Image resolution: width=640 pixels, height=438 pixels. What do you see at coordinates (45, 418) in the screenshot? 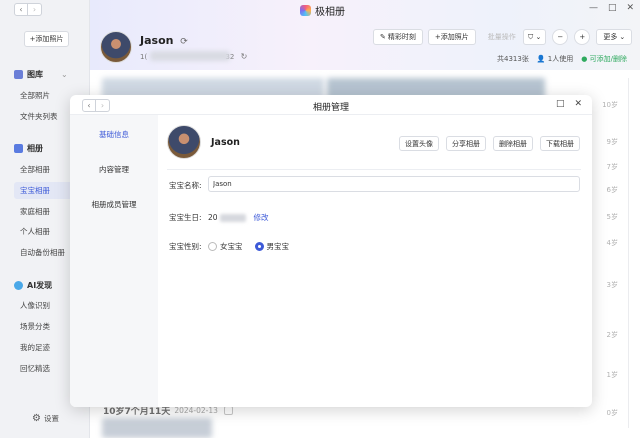
I see `settings-button: ⚙ 设置` at bounding box center [45, 418].